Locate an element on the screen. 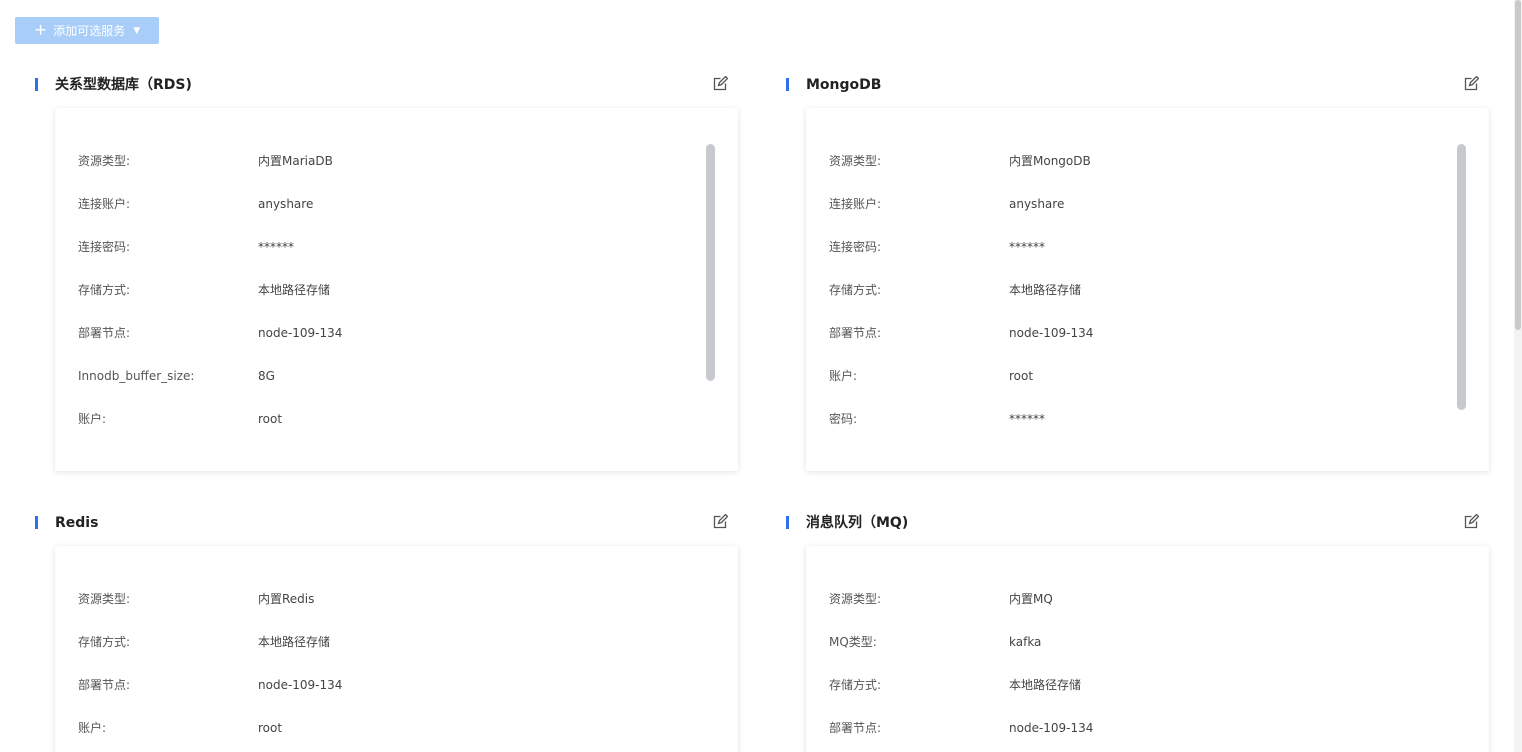 This screenshot has height=752, width=1522. page-scrollbar-thumb is located at coordinates (1518, 165).